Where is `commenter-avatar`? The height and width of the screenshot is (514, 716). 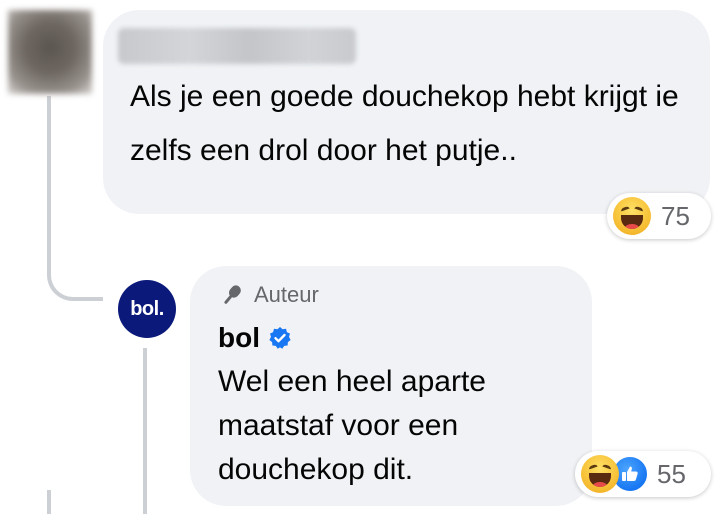 commenter-avatar is located at coordinates (50, 52).